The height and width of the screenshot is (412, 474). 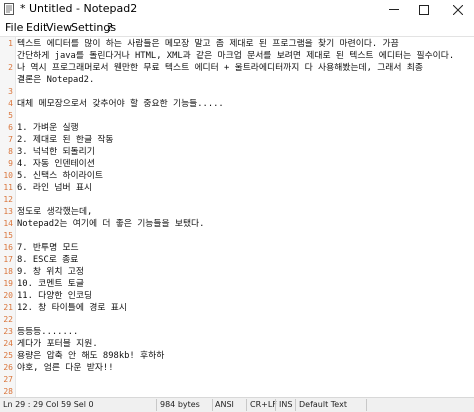 I want to click on line-number: 16, so click(x=8, y=247).